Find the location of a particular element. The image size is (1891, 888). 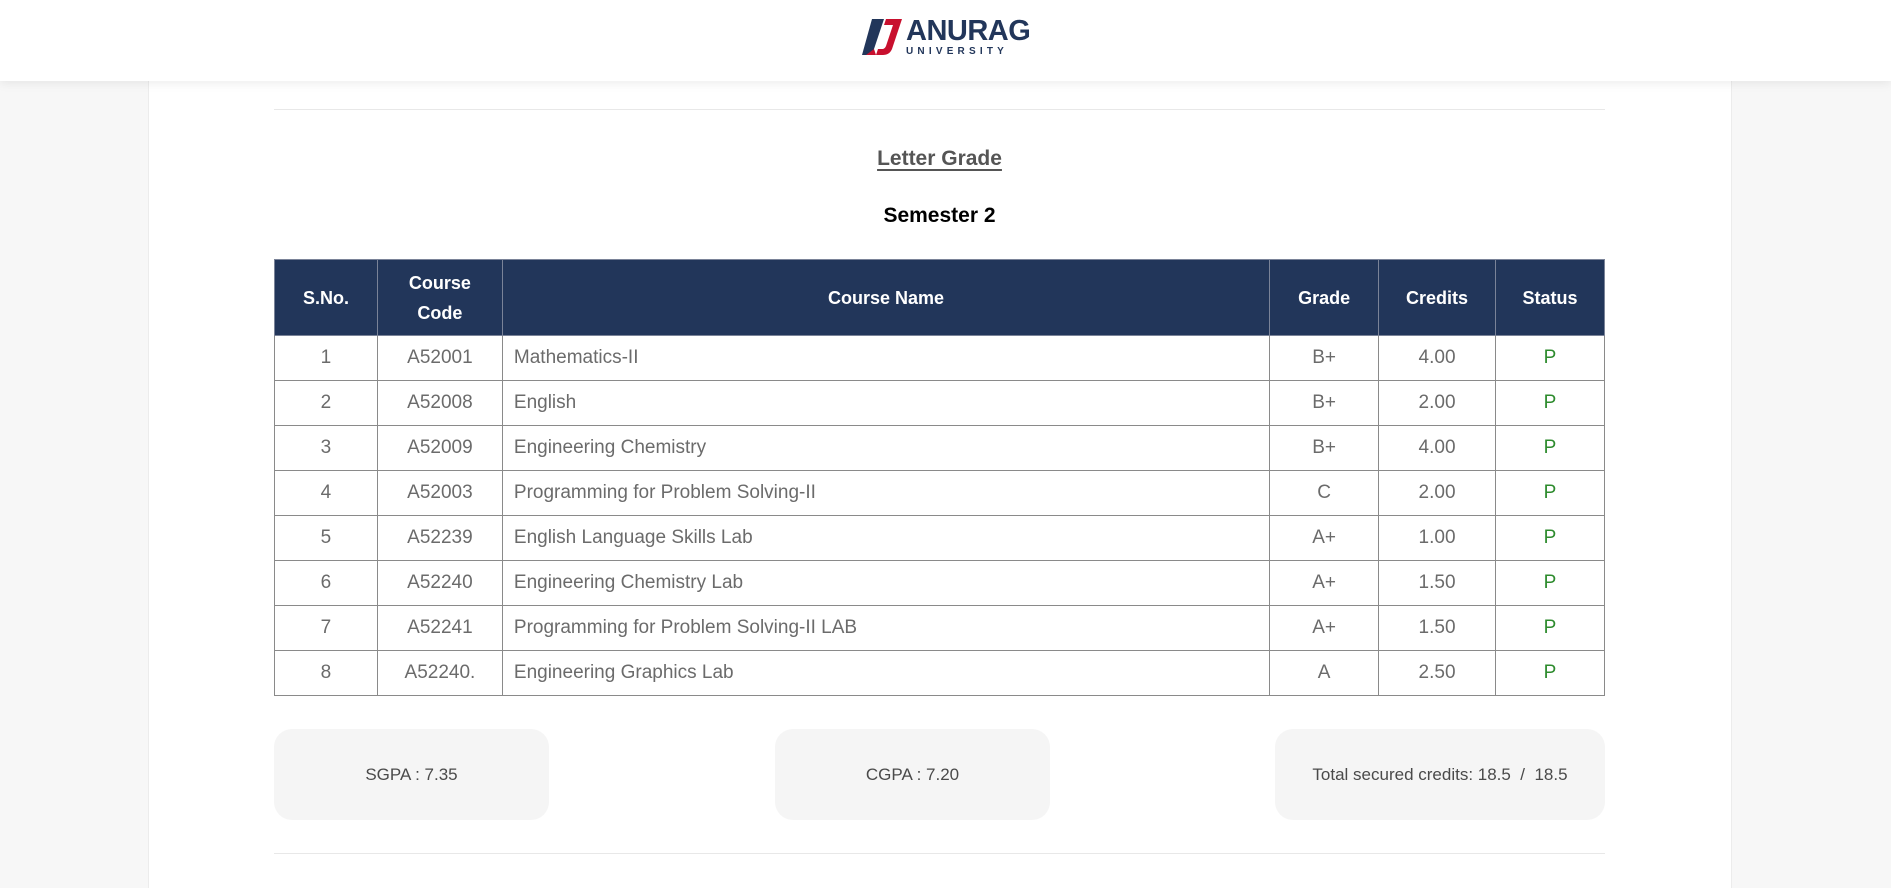

bottom-divider is located at coordinates (939, 853).